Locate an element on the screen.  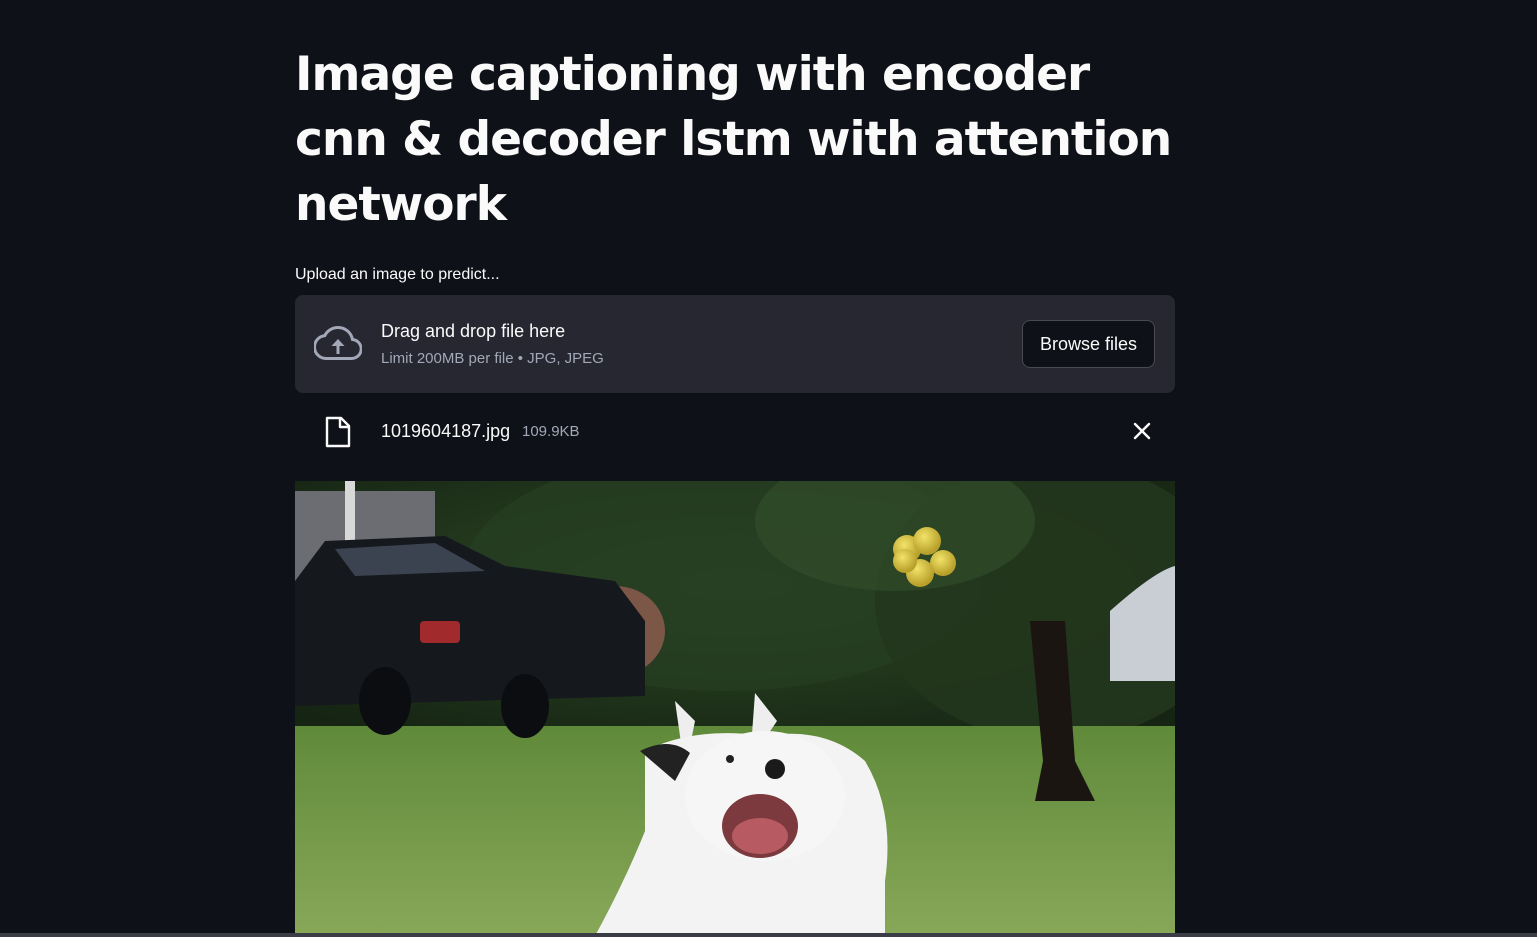
close-icon is located at coordinates (1142, 431).